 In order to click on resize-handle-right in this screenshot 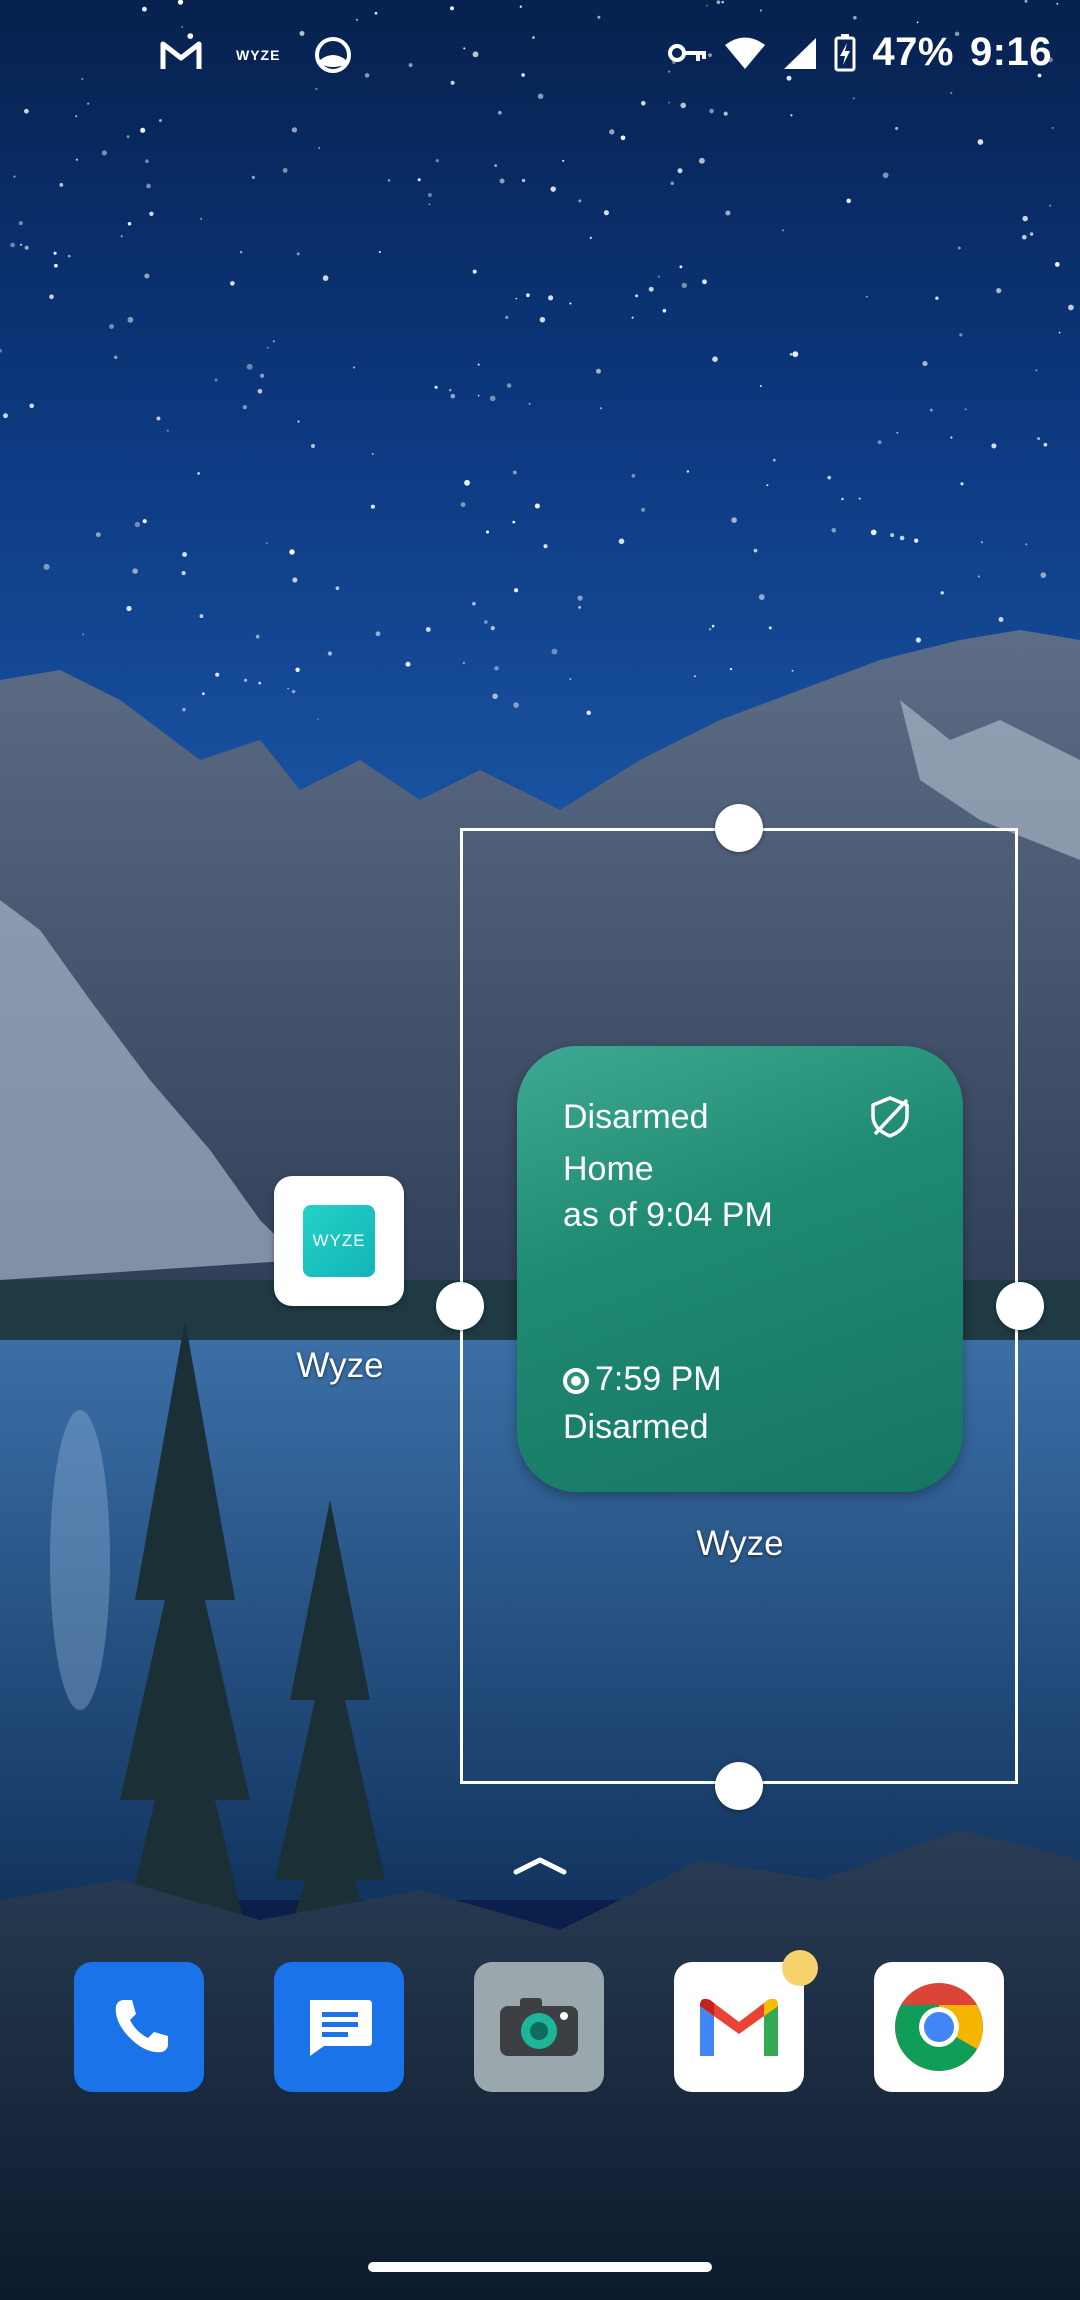, I will do `click(1020, 1306)`.